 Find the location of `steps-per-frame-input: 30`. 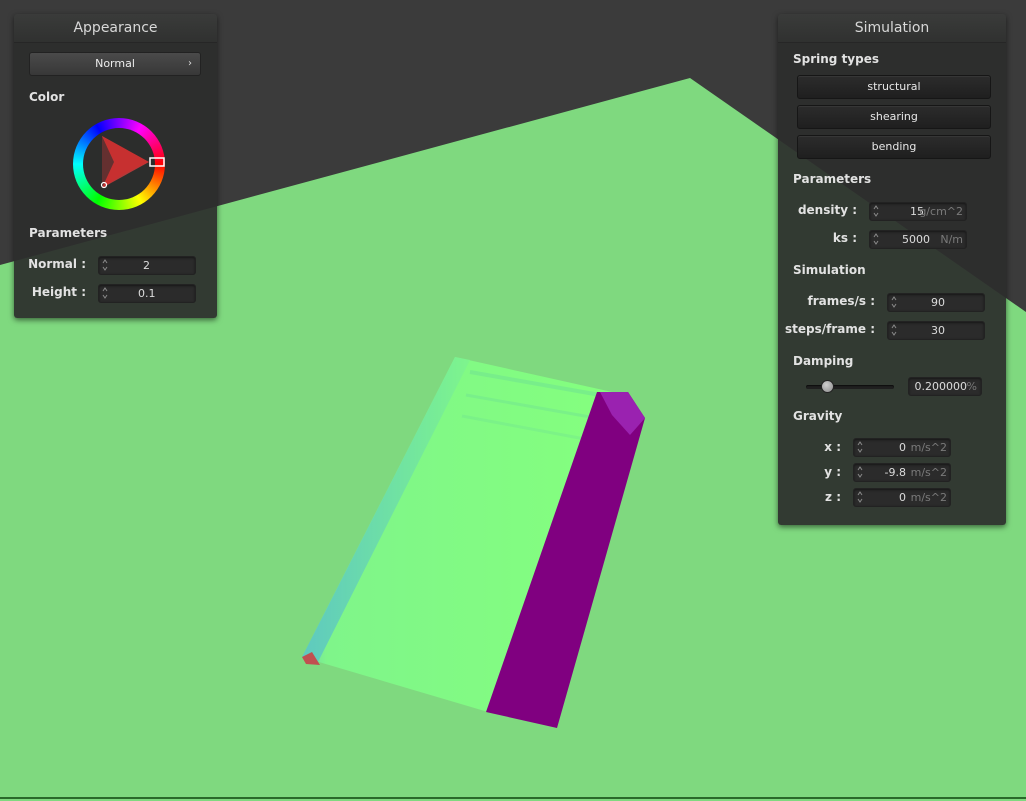

steps-per-frame-input: 30 is located at coordinates (936, 330).